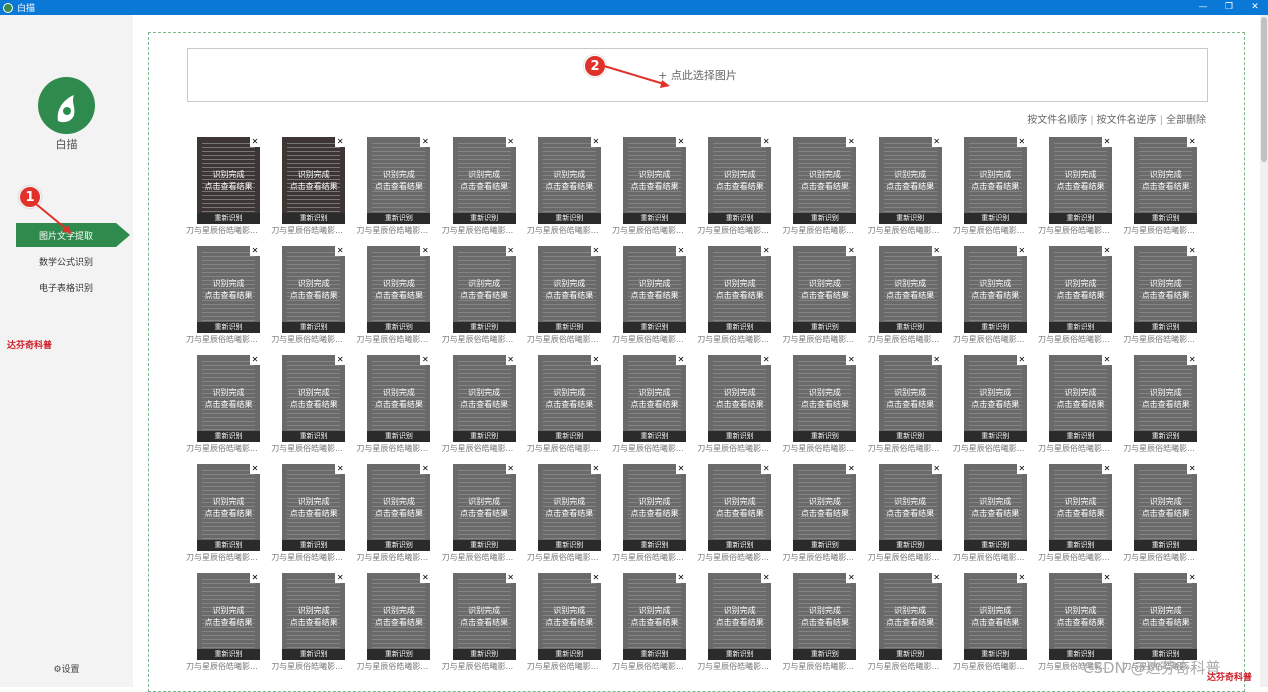  Describe the element at coordinates (1264, 89) in the screenshot. I see `scrollbar-thumb` at that location.